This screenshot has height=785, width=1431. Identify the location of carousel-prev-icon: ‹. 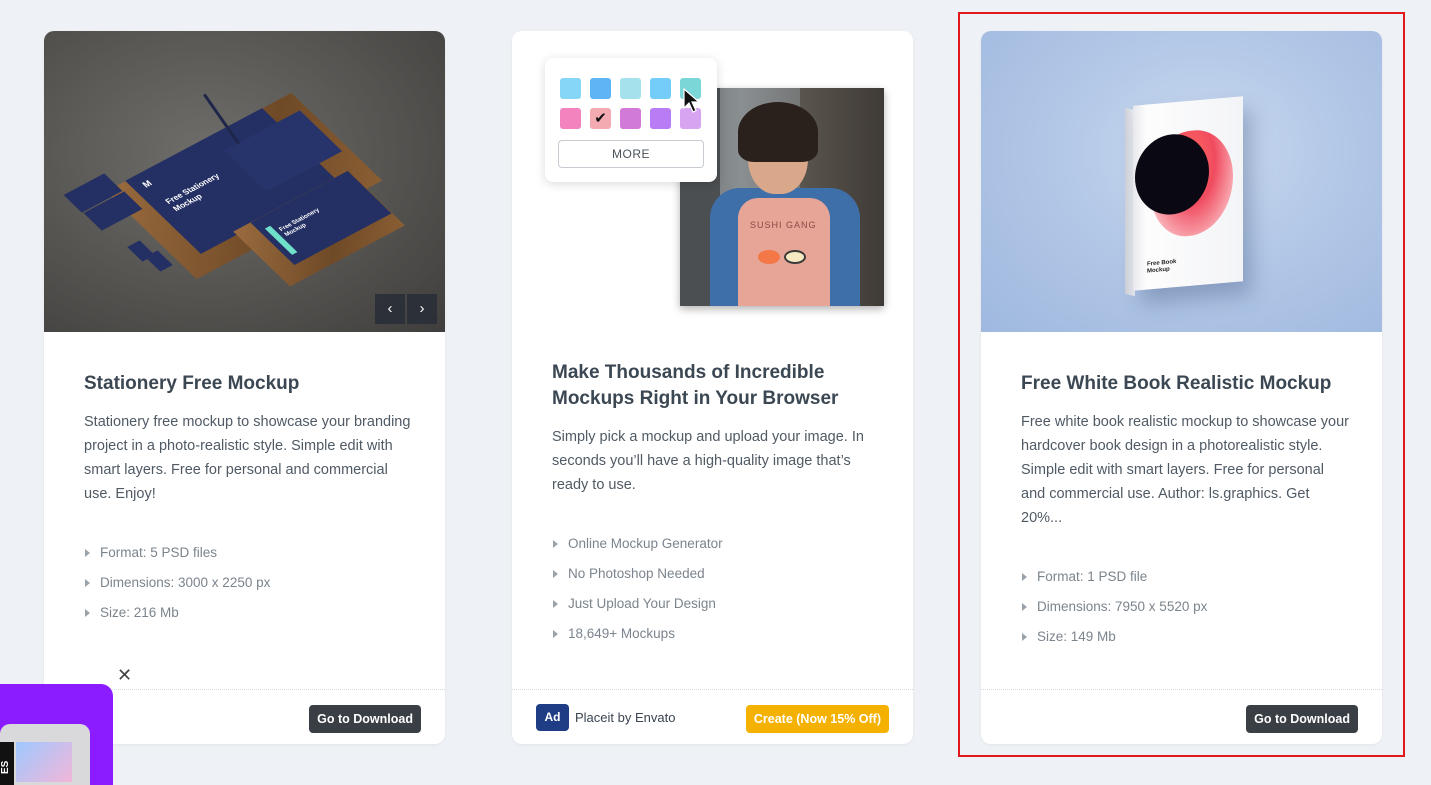
(390, 309).